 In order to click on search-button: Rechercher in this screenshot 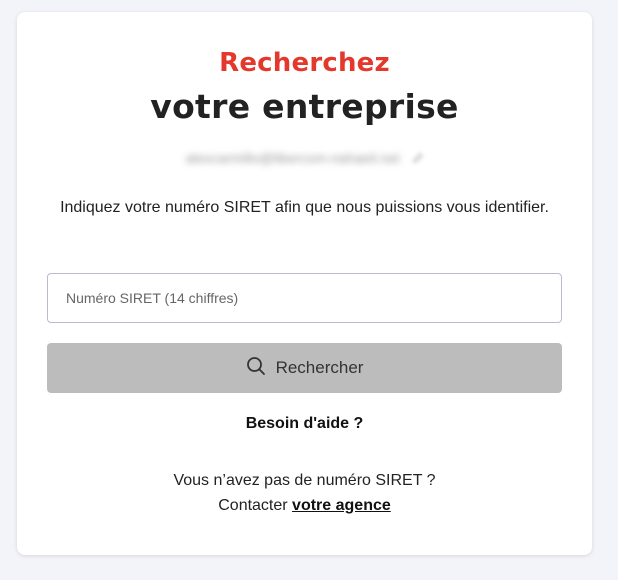, I will do `click(304, 368)`.